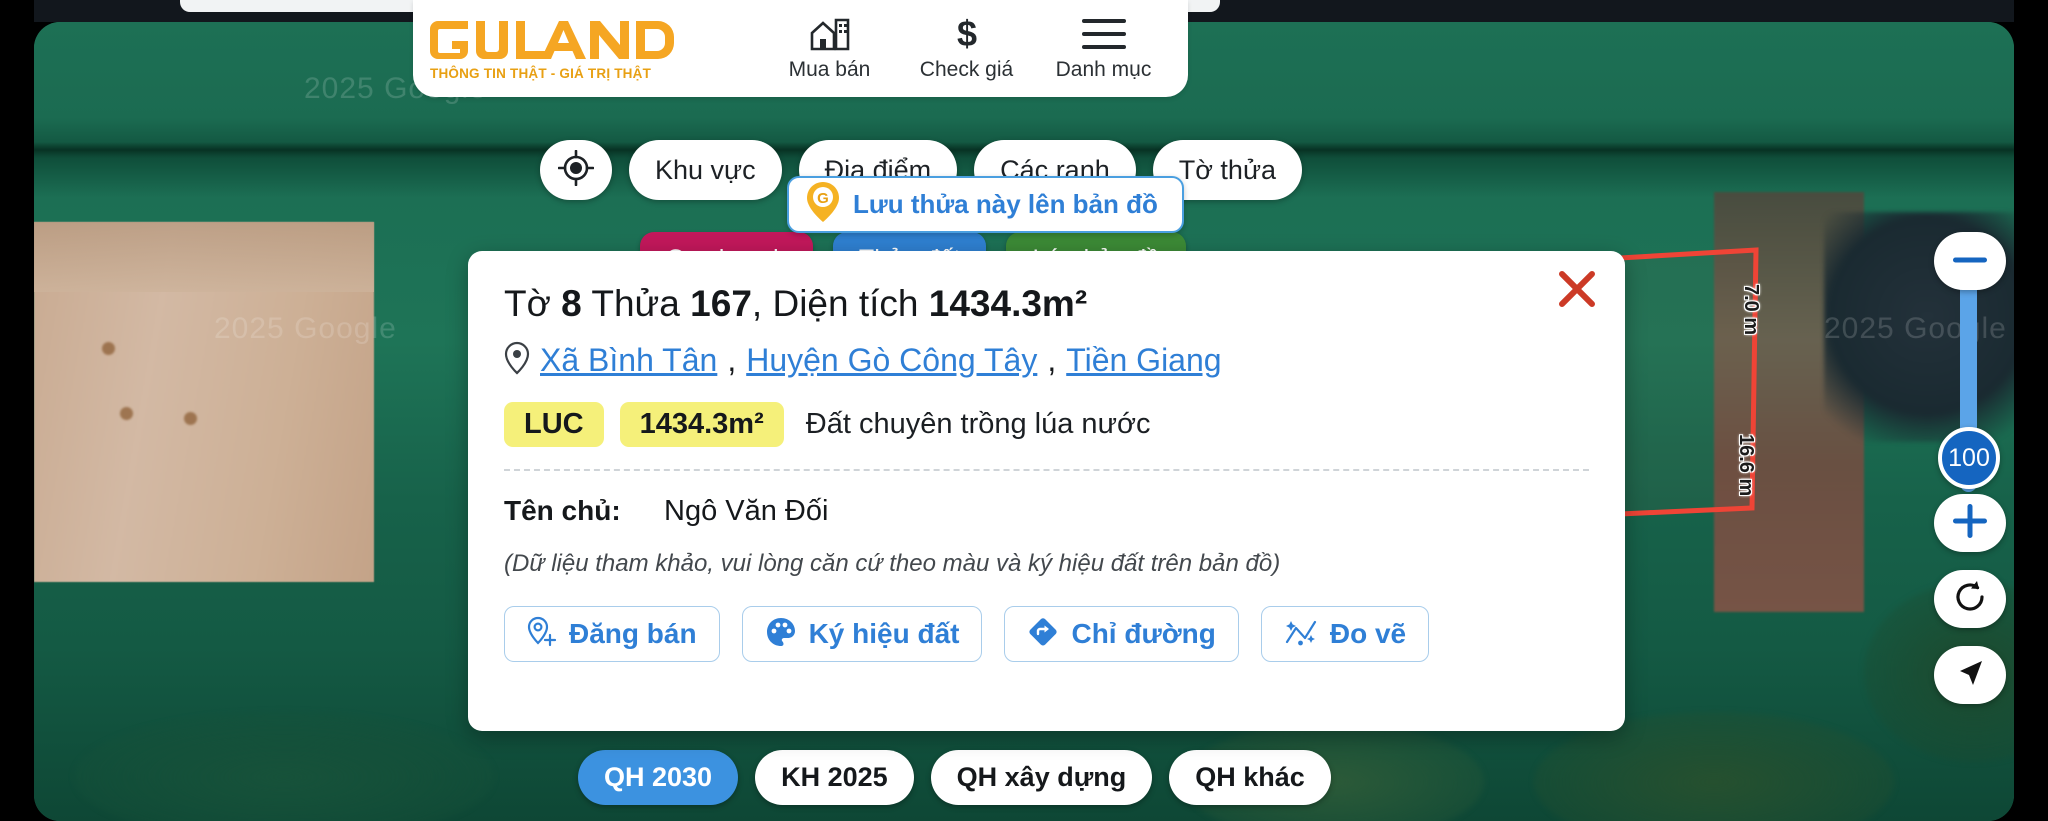 The image size is (2048, 821). I want to click on header-nav: Mua bán $ Check giá Danh mục, so click(974, 48).